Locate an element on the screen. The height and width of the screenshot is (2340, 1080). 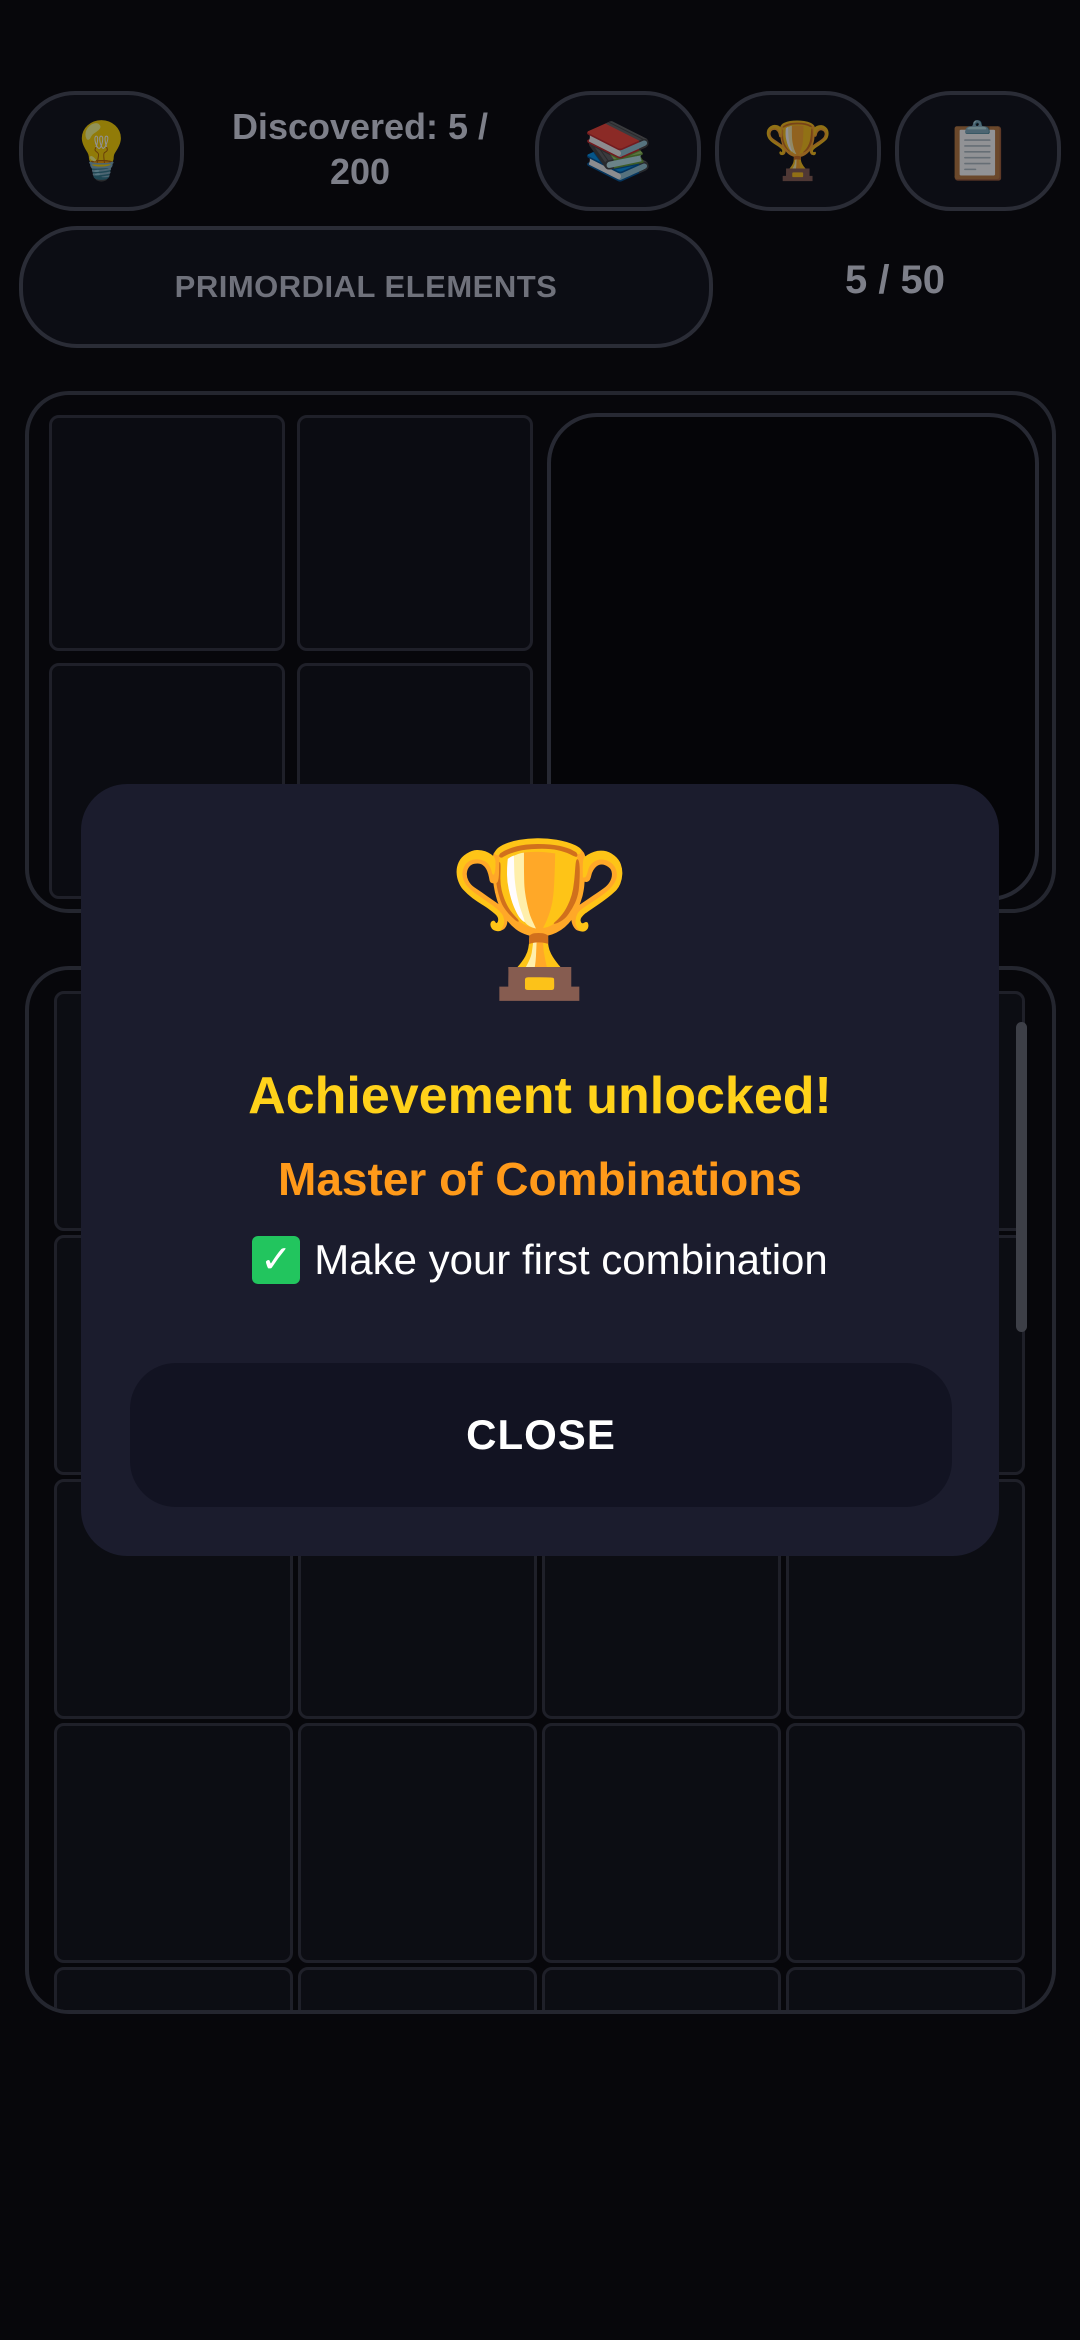
notes-button: 📋 is located at coordinates (978, 151).